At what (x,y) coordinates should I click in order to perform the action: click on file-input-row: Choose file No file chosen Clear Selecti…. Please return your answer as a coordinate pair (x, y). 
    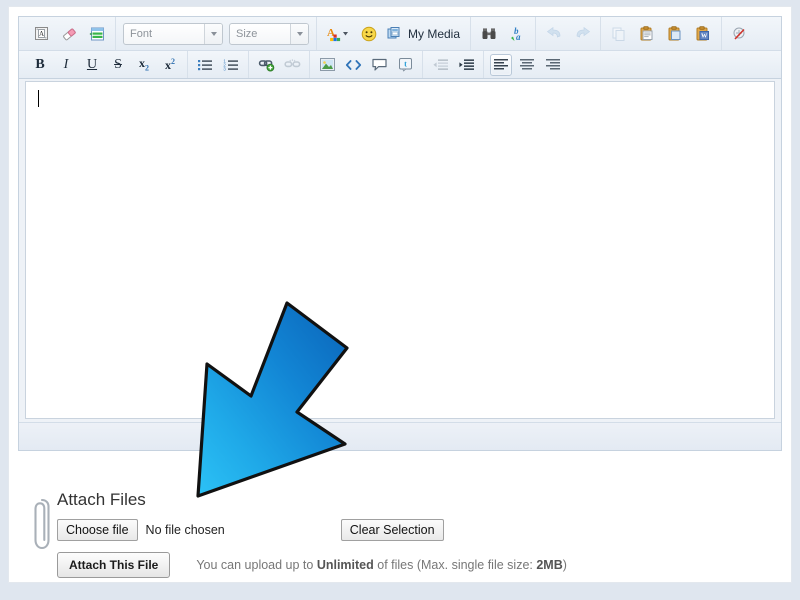
    Looking at the image, I should click on (413, 530).